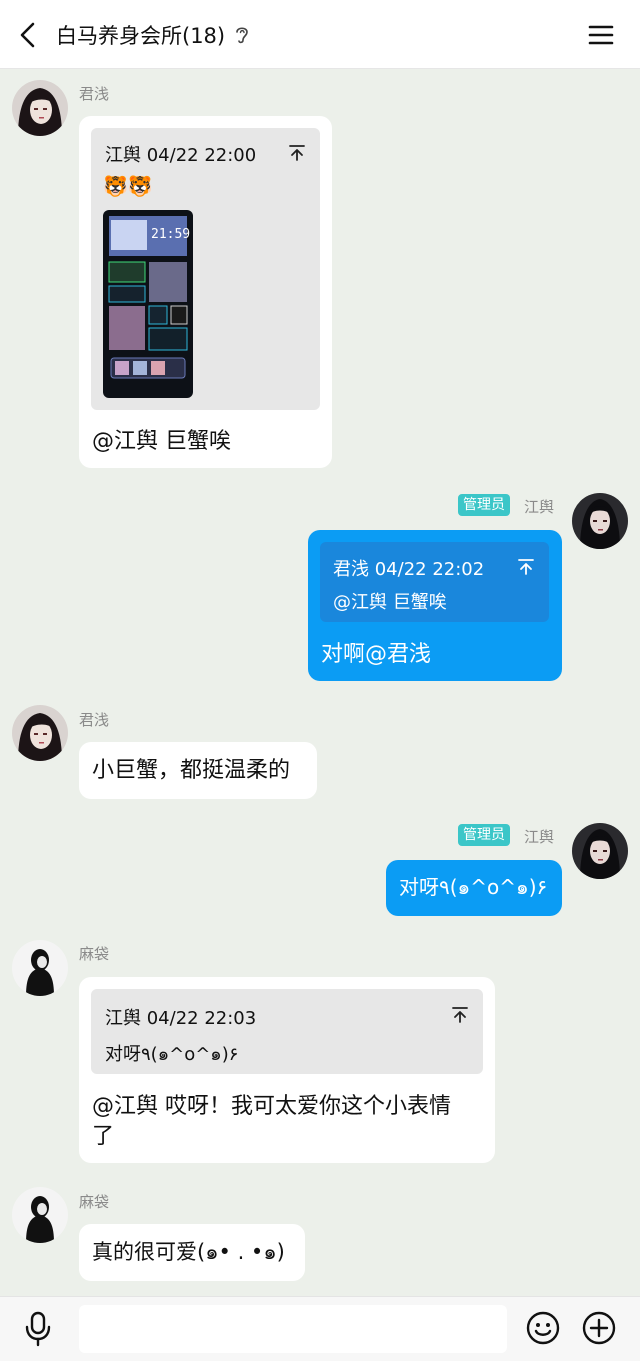 Image resolution: width=640 pixels, height=1361 pixels. What do you see at coordinates (38, 1329) in the screenshot?
I see `microphone-icon` at bounding box center [38, 1329].